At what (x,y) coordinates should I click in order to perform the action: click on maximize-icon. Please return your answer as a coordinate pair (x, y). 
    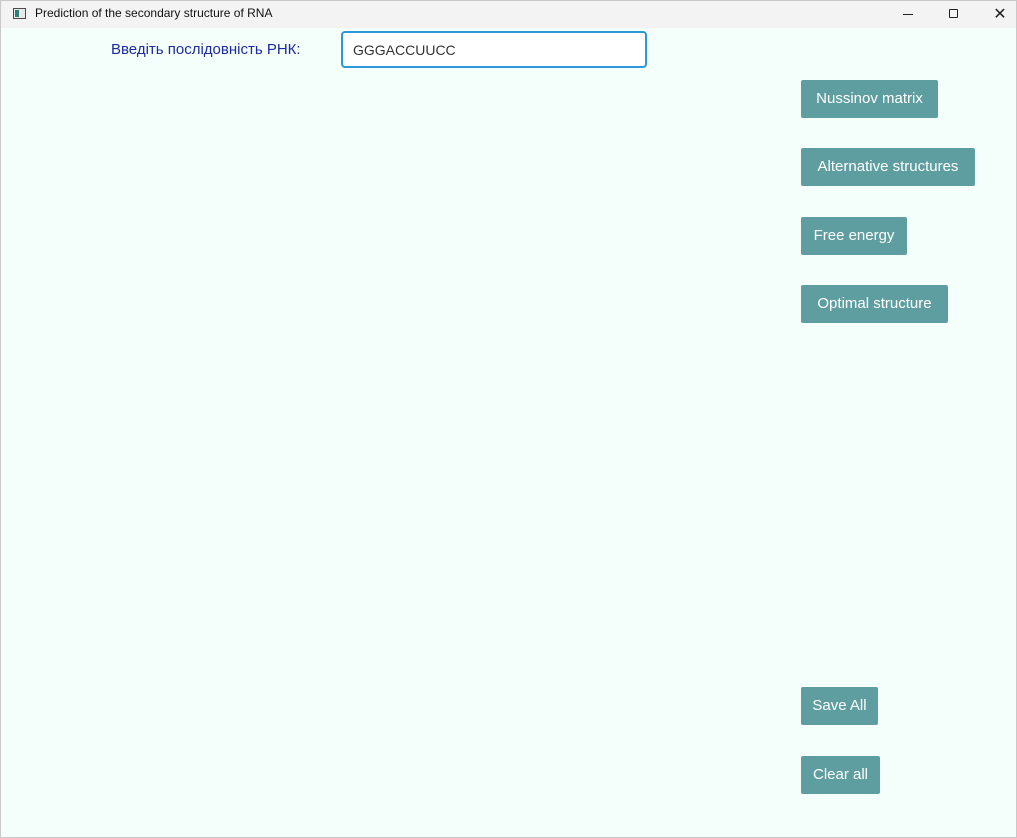
    Looking at the image, I should click on (953, 13).